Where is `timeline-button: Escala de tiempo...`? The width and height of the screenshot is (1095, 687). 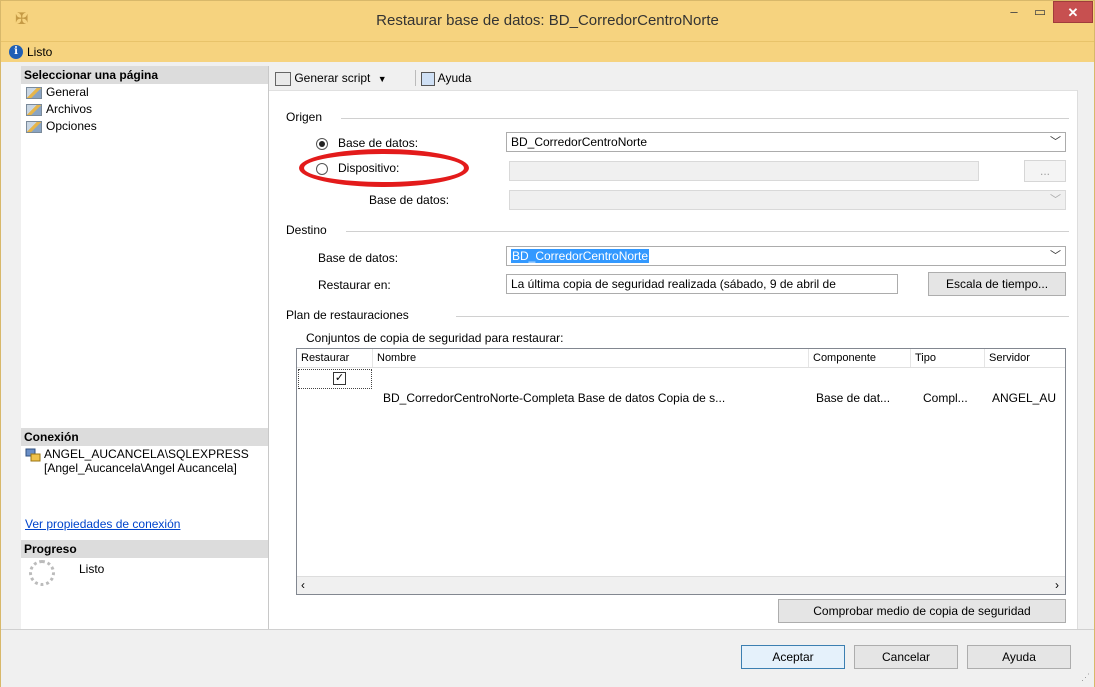 timeline-button: Escala de tiempo... is located at coordinates (997, 284).